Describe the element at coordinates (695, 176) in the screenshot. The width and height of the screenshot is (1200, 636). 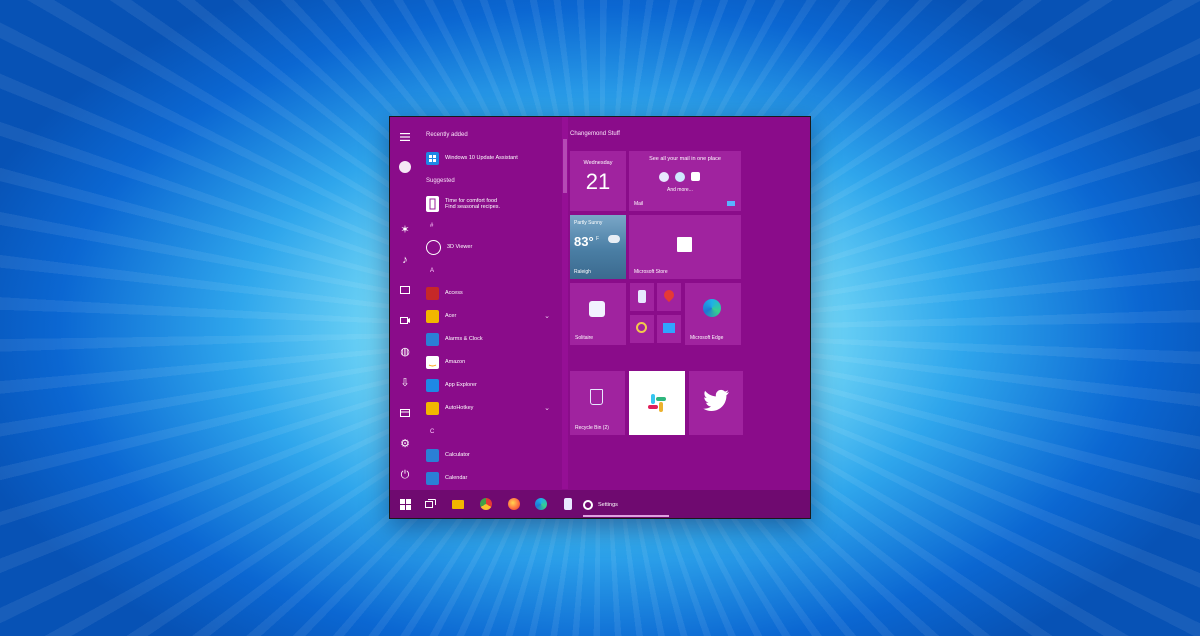
I see `envelope-icon` at that location.